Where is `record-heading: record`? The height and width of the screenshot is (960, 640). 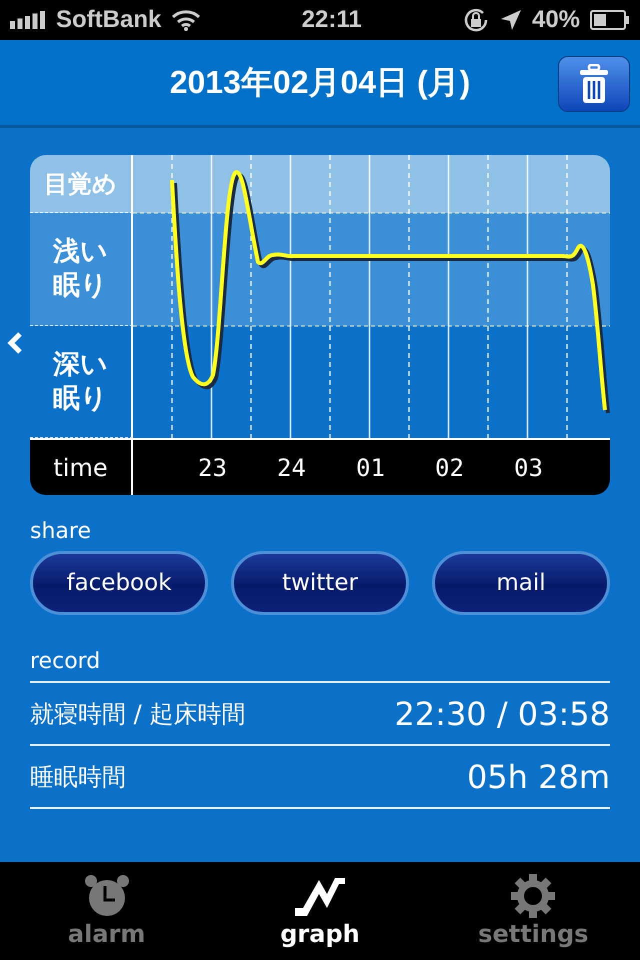 record-heading: record is located at coordinates (66, 662).